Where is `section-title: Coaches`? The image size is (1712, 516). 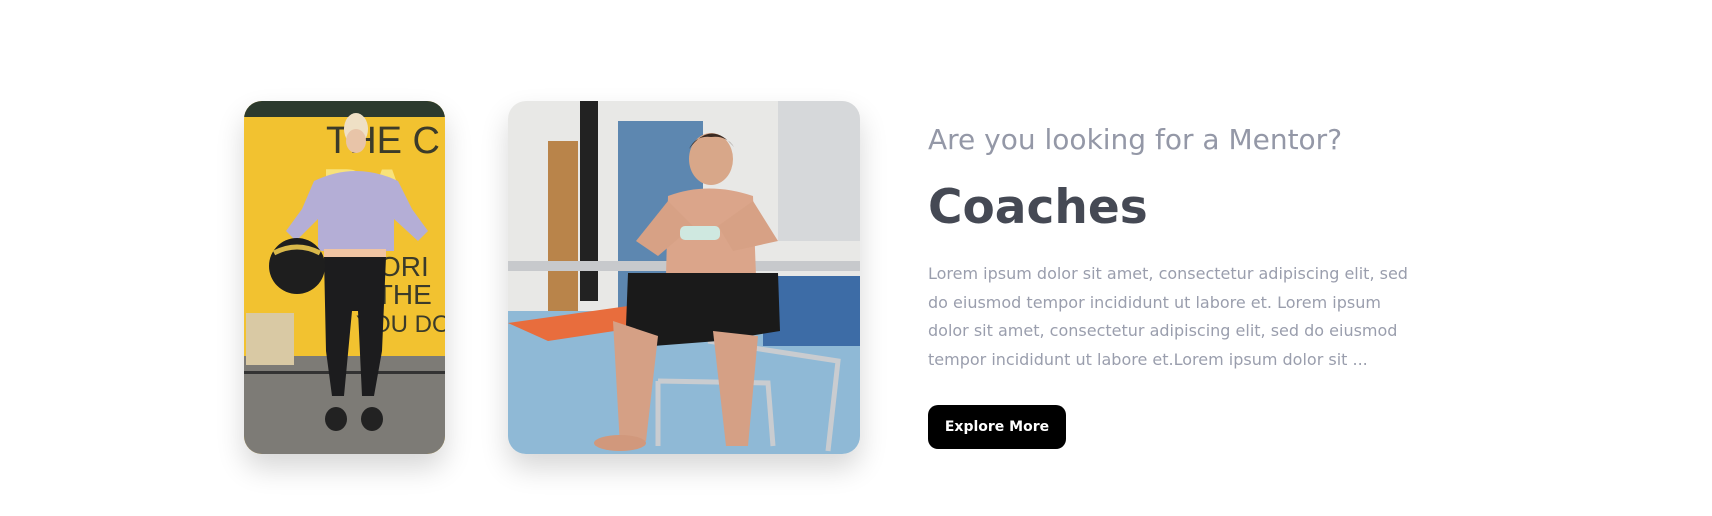 section-title: Coaches is located at coordinates (1038, 207).